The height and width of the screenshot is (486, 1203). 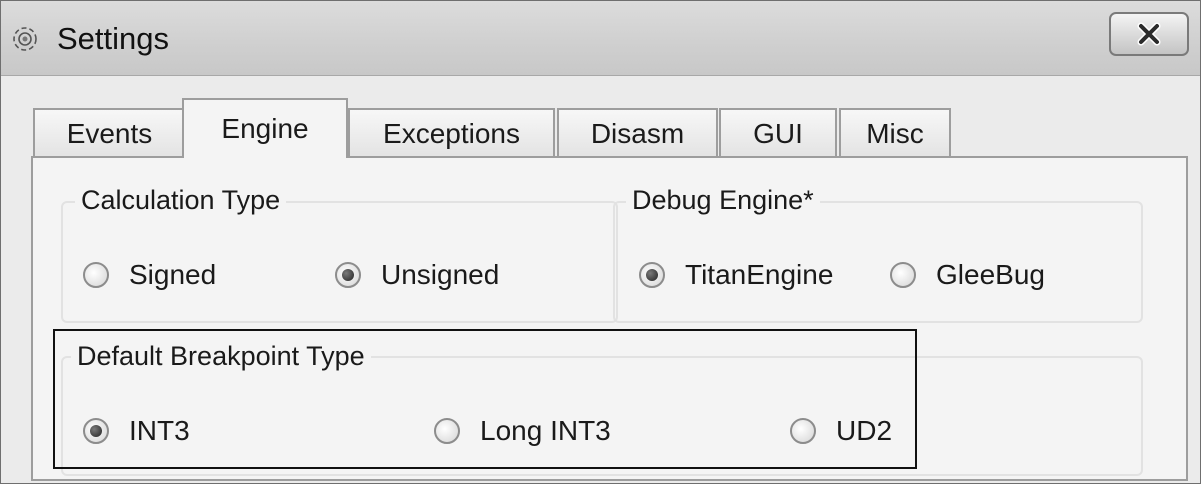 I want to click on titanengine-radio: TitanEngine, so click(x=736, y=275).